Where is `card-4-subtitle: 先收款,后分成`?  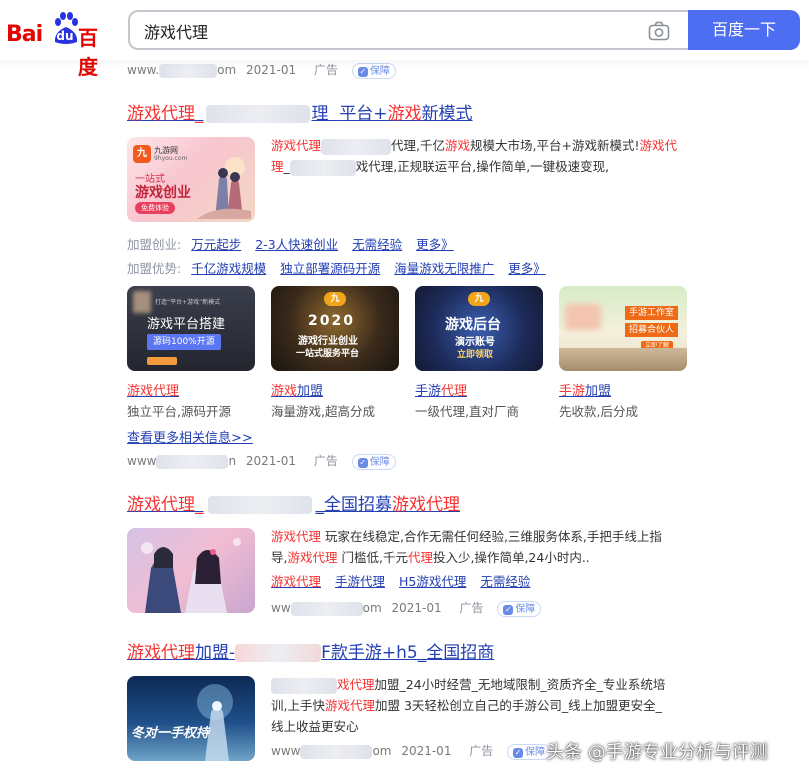
card-4-subtitle: 先收款,后分成 is located at coordinates (598, 411).